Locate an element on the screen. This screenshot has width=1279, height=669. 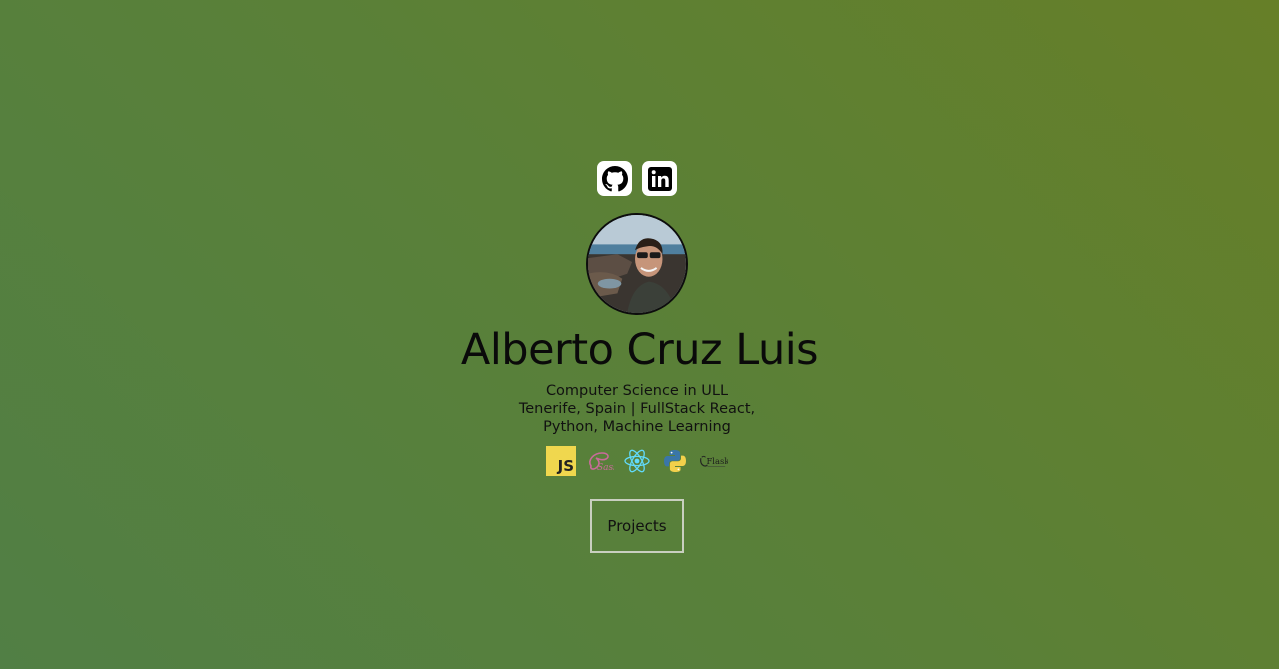
bio-line: Python, Machine Learning is located at coordinates (637, 427).